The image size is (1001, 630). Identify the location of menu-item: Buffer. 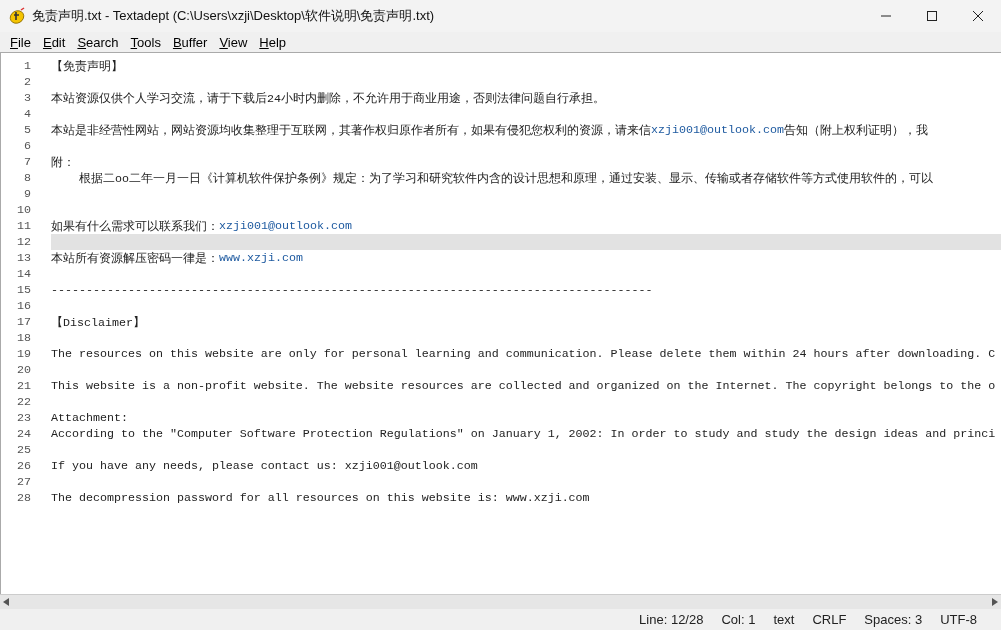
(190, 42).